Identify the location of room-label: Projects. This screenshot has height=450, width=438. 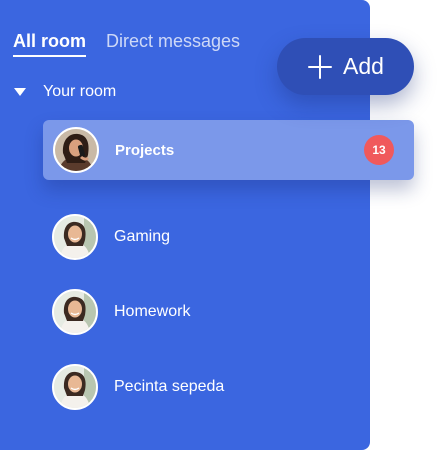
(145, 150).